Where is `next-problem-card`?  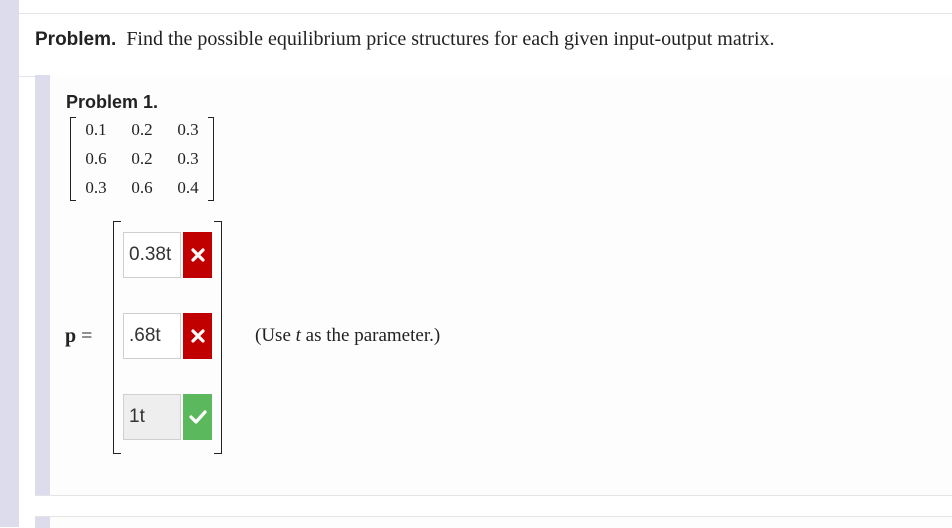 next-problem-card is located at coordinates (493, 522).